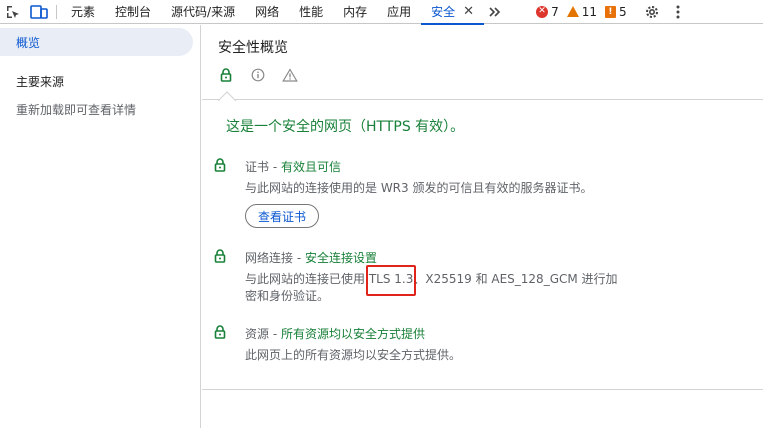  I want to click on section-status: 安全连接设置, so click(340, 258).